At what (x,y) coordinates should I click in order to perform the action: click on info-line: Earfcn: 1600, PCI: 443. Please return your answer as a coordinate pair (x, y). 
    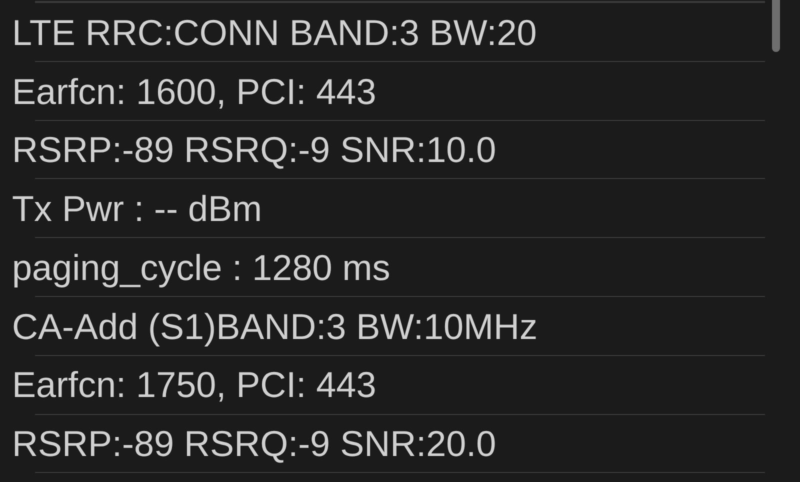
    Looking at the image, I should click on (194, 91).